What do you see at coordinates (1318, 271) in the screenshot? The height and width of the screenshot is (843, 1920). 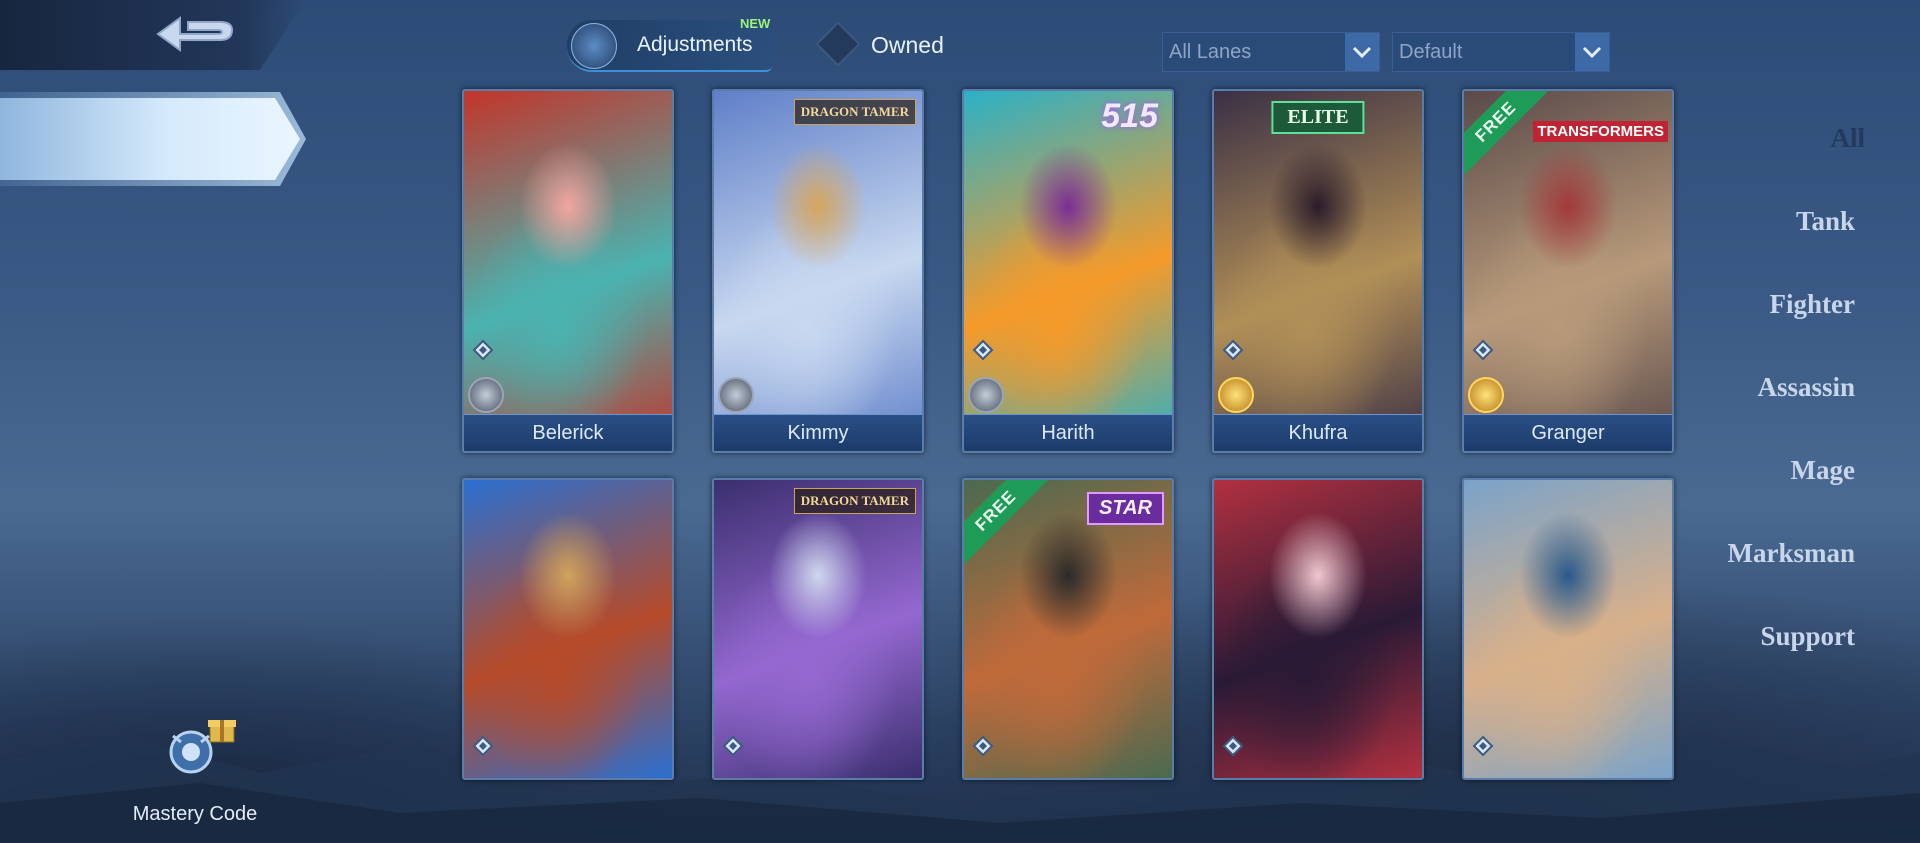 I see `hero-card: ELITE Khufra` at bounding box center [1318, 271].